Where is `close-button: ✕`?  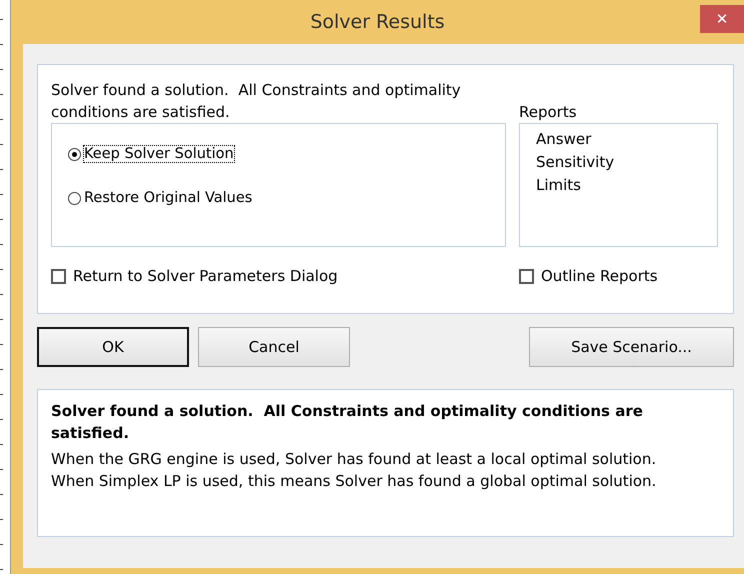 close-button: ✕ is located at coordinates (722, 19).